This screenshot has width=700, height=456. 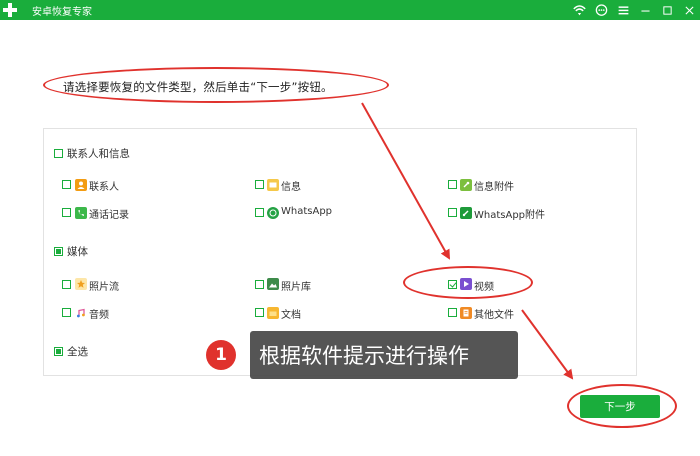 What do you see at coordinates (510, 215) in the screenshot?
I see `whatsapp-attachments-label: WhatsApp附件` at bounding box center [510, 215].